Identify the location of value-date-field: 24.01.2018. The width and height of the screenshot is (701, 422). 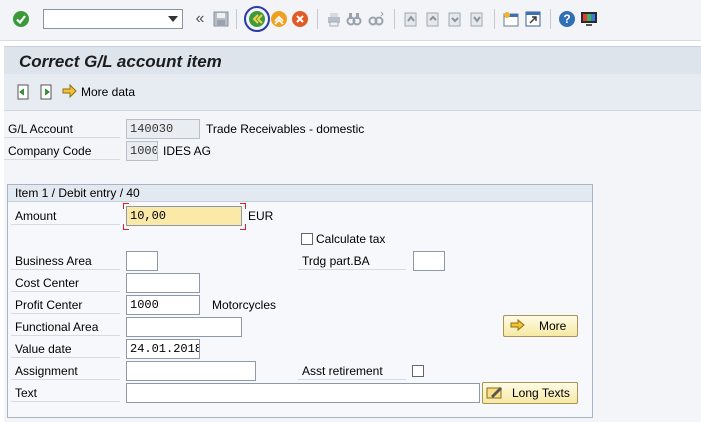
(163, 349).